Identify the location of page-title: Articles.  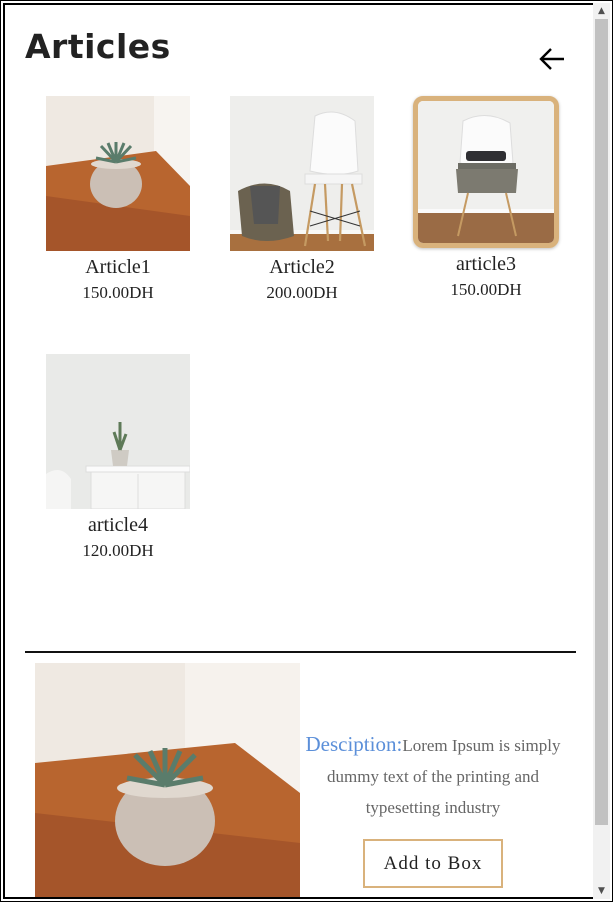
(98, 46).